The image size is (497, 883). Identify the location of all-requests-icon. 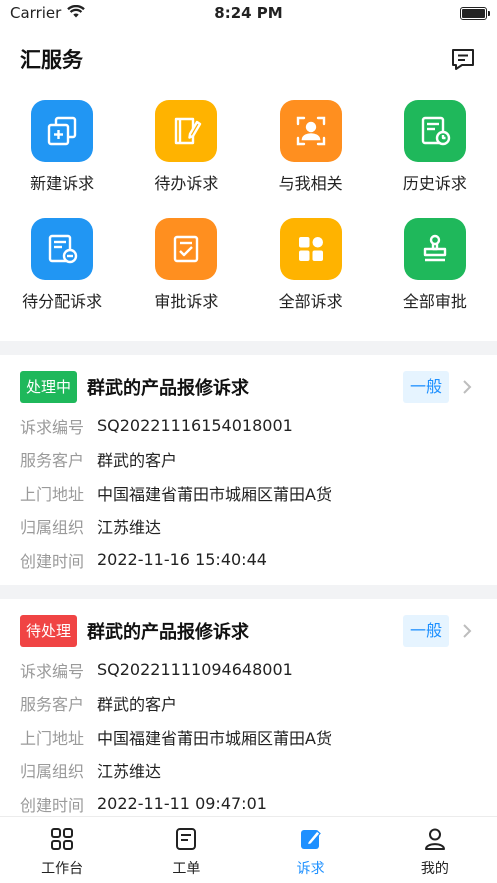
(310, 249).